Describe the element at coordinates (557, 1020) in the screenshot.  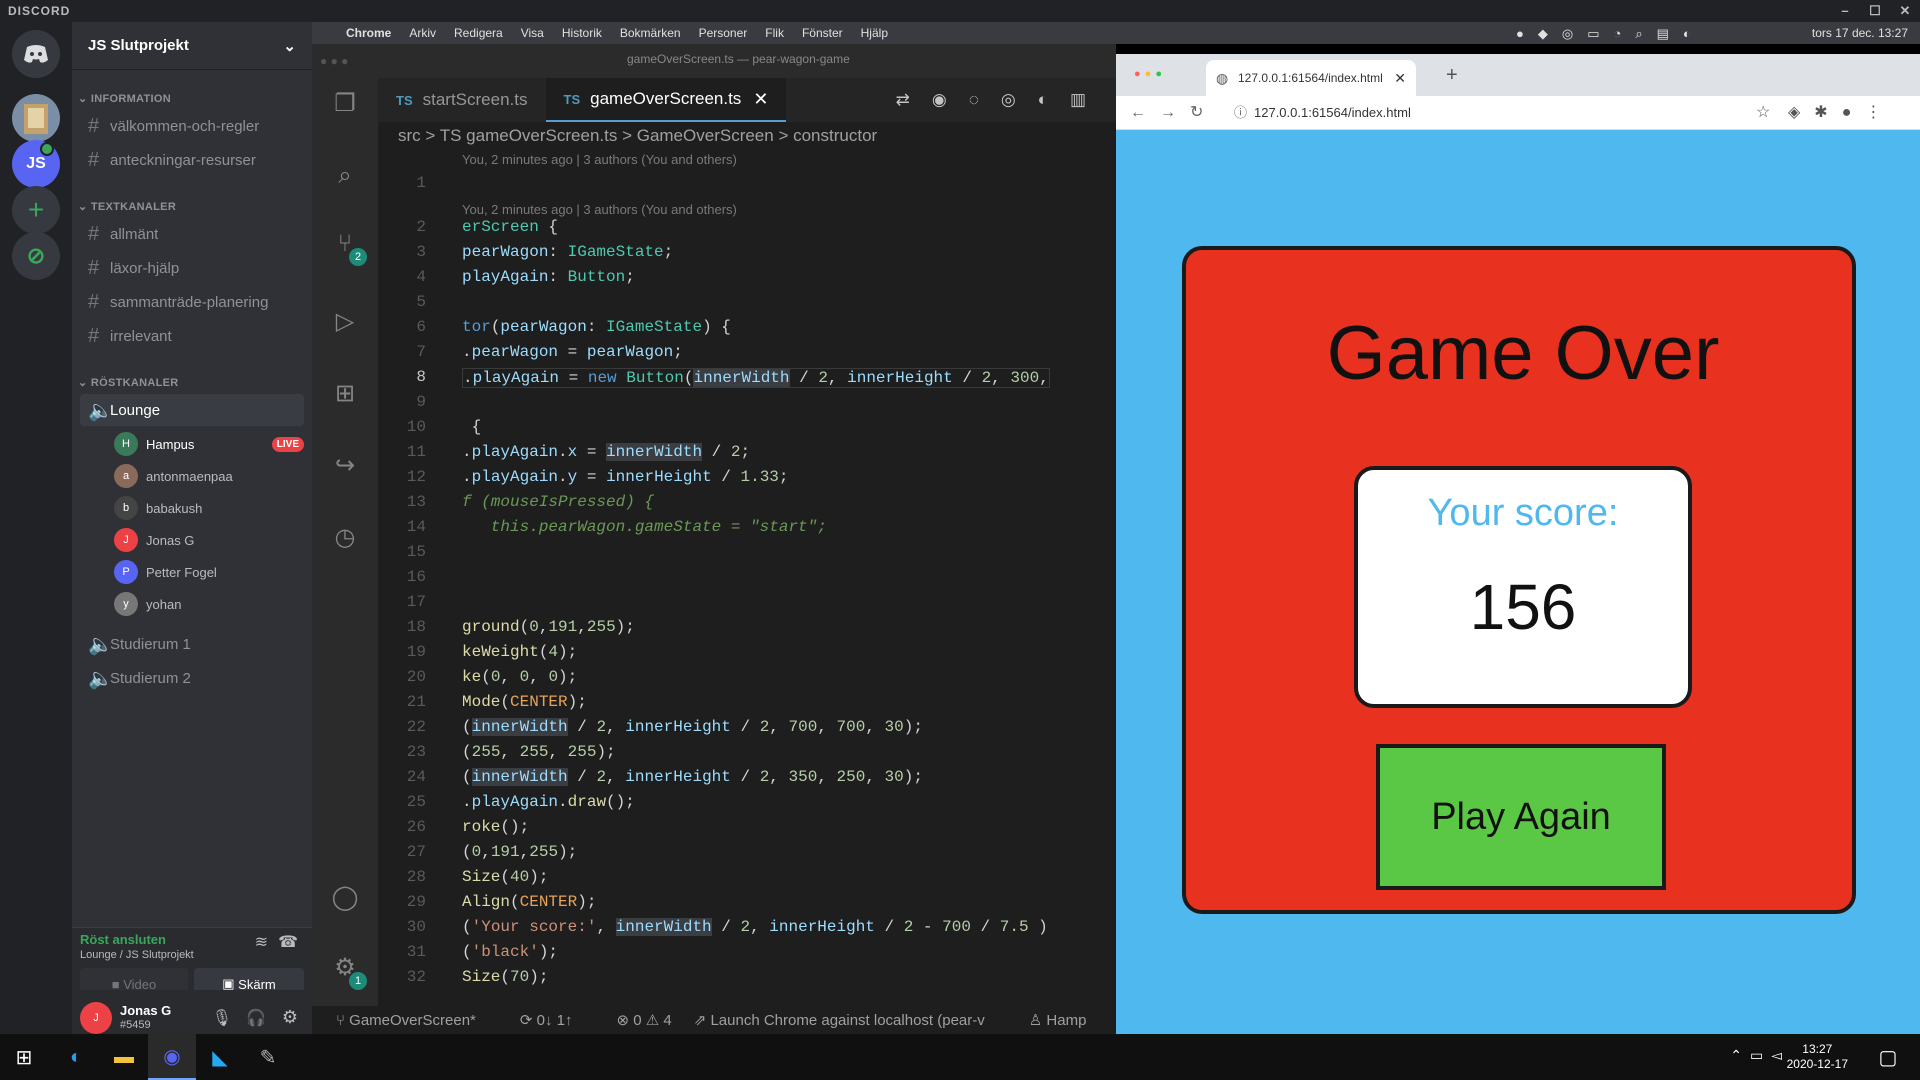
I see `sync-status: ⟳ 0↓ 1↑` at that location.